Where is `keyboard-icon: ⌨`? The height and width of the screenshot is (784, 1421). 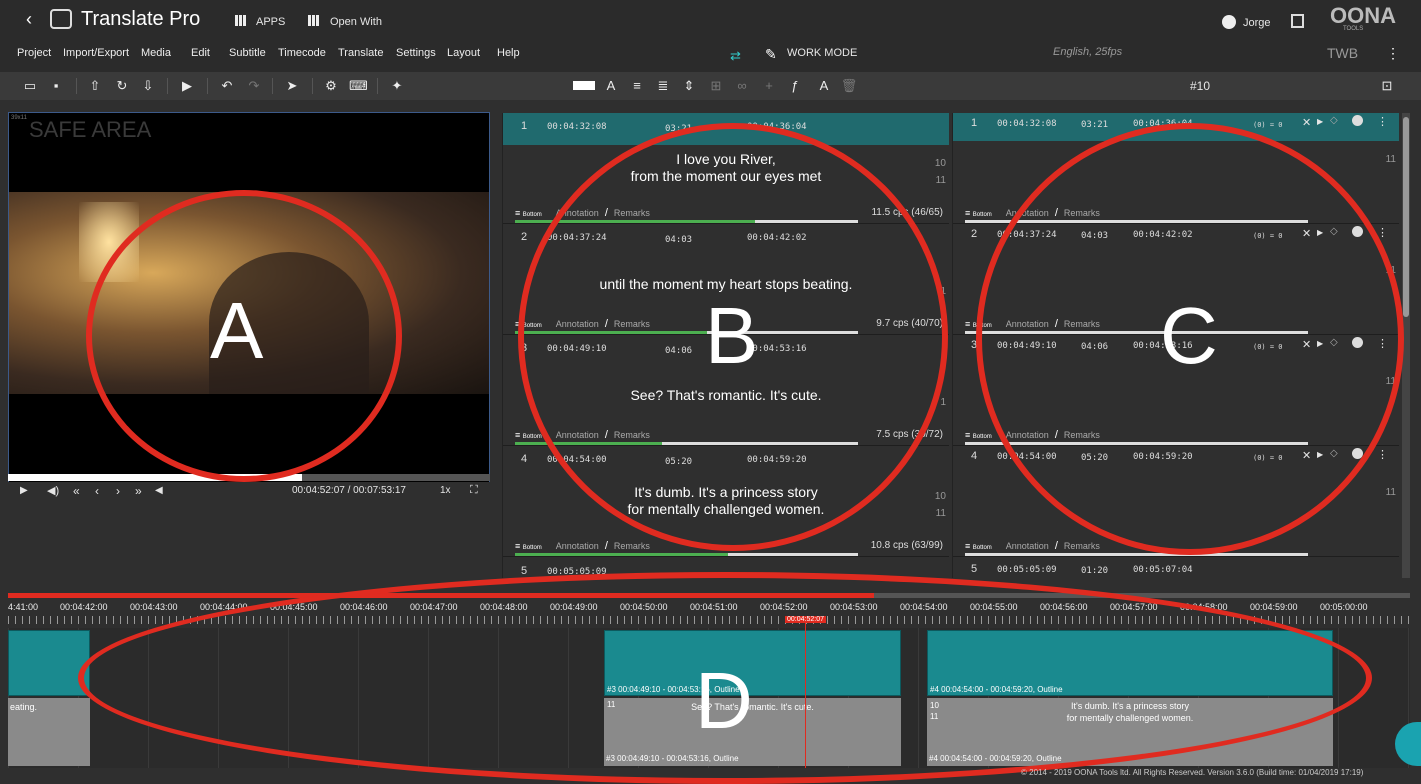 keyboard-icon: ⌨ is located at coordinates (358, 86).